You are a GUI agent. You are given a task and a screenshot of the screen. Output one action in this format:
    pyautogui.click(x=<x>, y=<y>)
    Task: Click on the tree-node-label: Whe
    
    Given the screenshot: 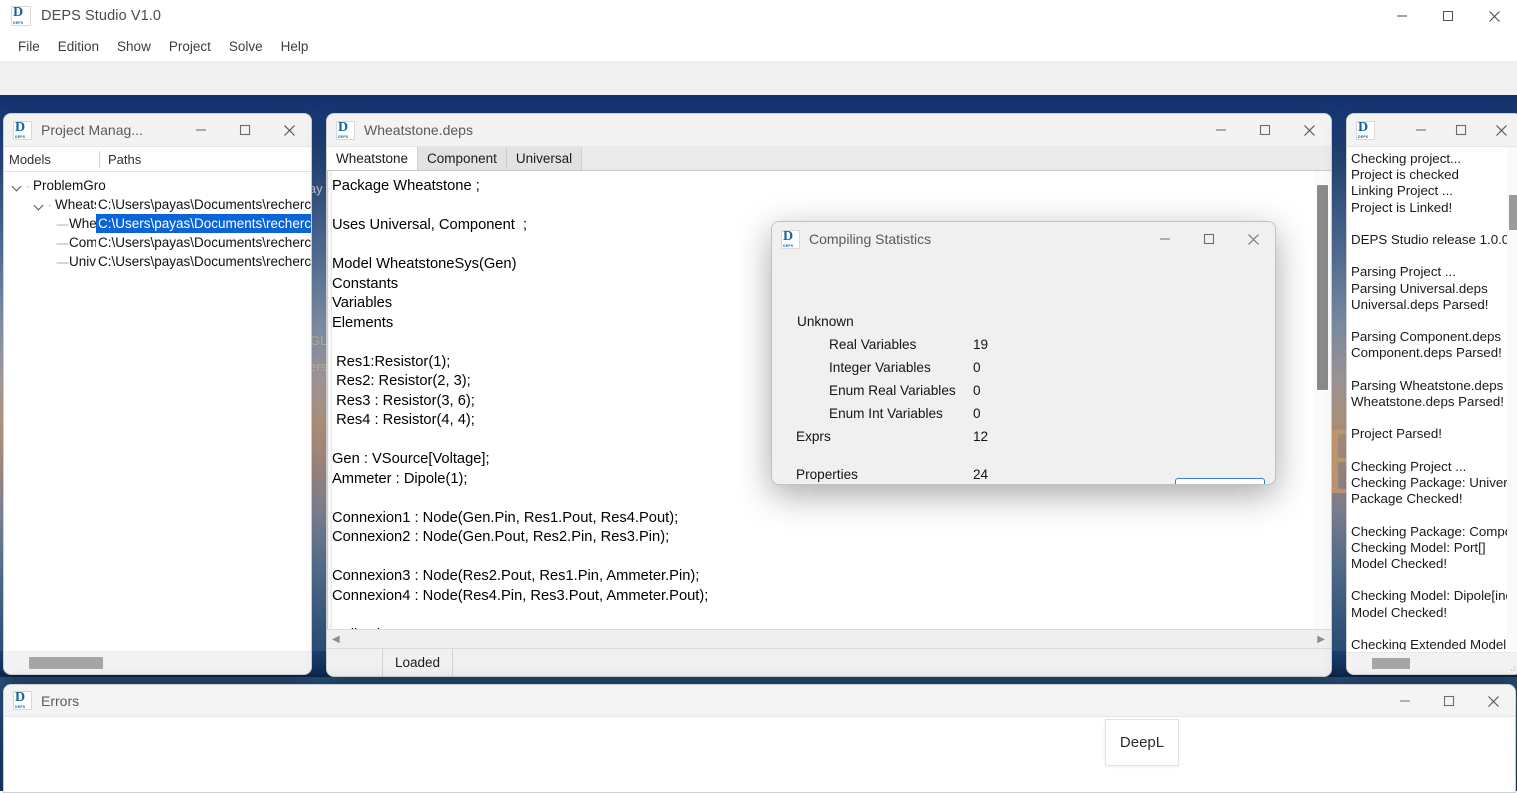 What is the action you would take?
    pyautogui.click(x=83, y=223)
    